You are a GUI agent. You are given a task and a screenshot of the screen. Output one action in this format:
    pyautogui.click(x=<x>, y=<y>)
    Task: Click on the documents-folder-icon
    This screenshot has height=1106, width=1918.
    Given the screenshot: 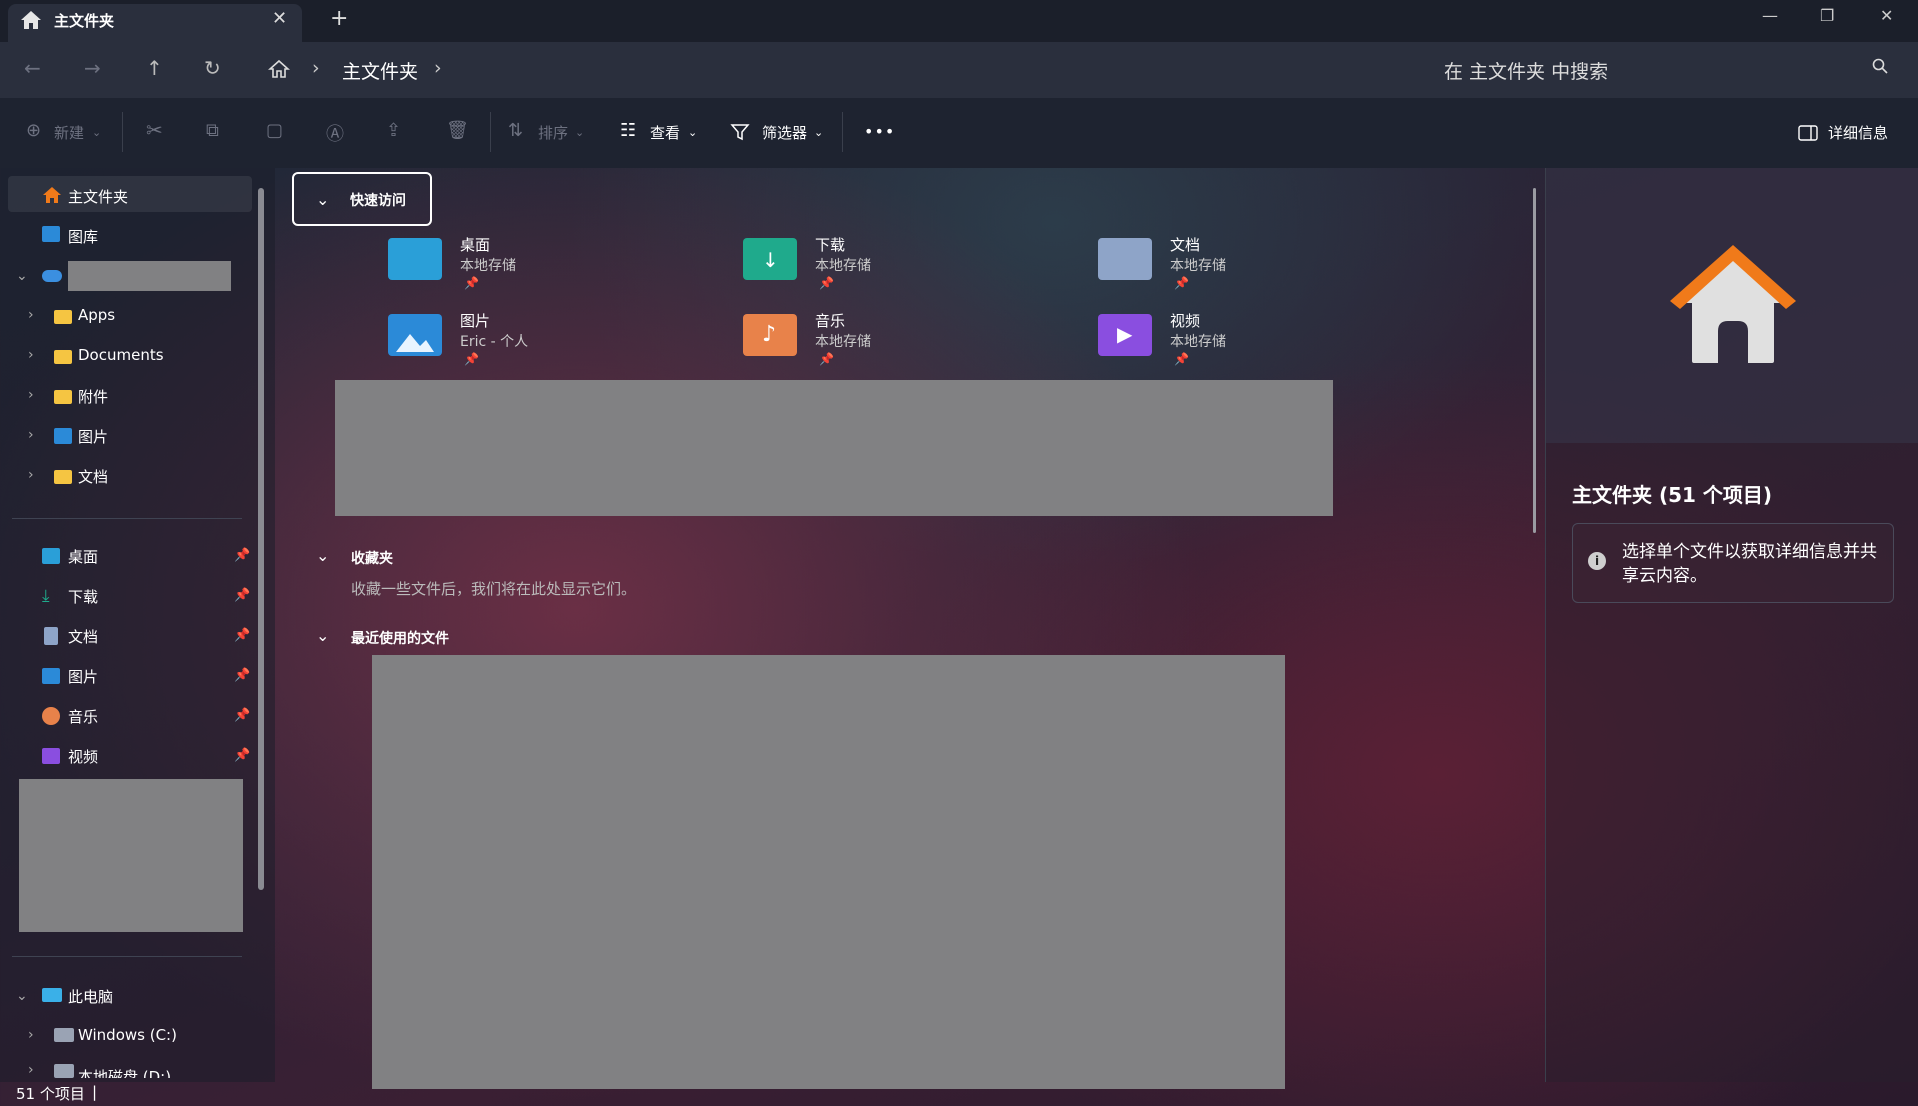 What is the action you would take?
    pyautogui.click(x=1125, y=259)
    